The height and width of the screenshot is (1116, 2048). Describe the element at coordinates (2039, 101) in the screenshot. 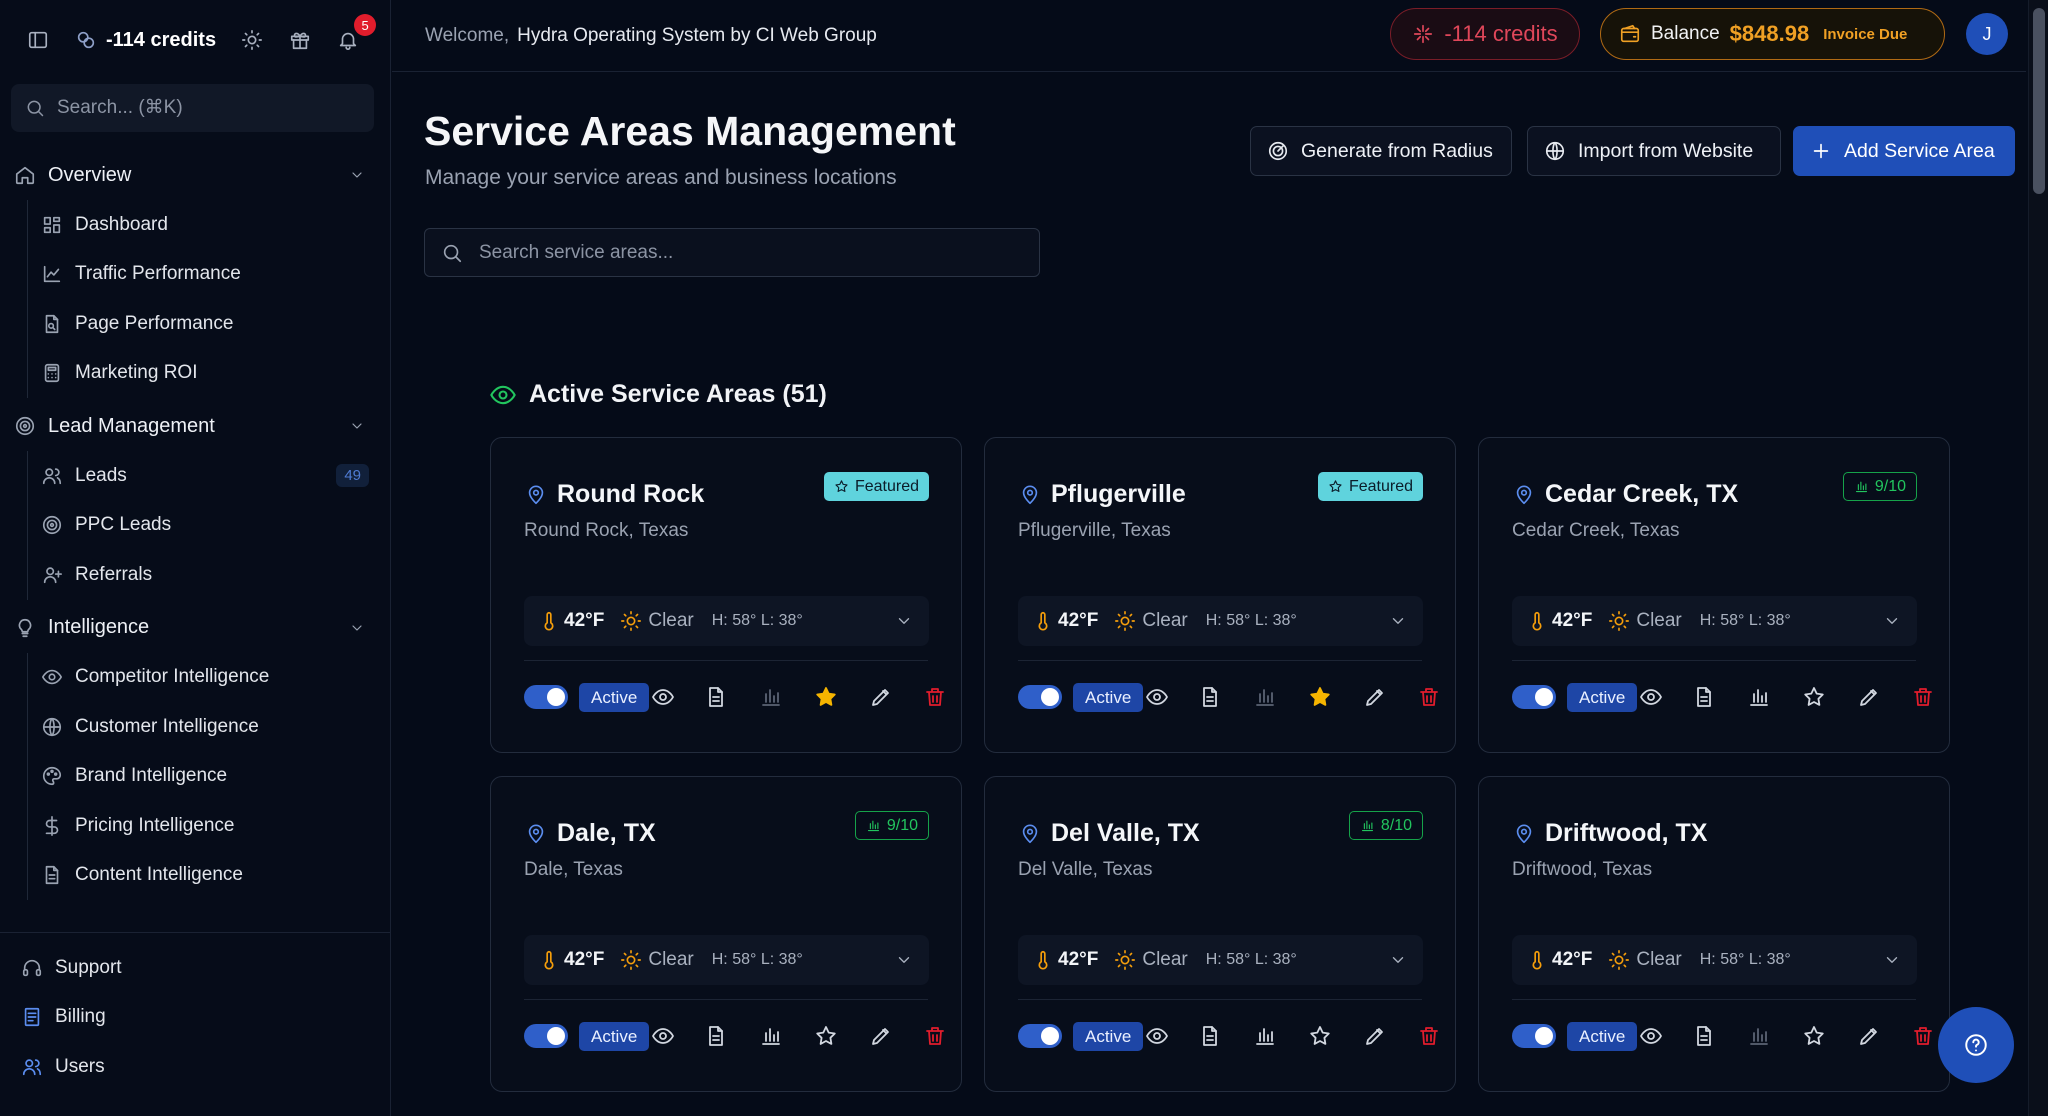

I see `scrollbar-thumb` at that location.